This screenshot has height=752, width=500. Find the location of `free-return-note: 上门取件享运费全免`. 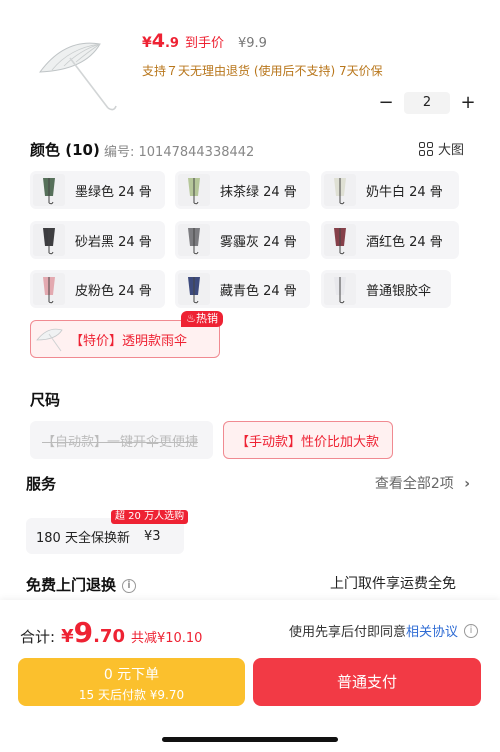

free-return-note: 上门取件享运费全免 is located at coordinates (393, 584).